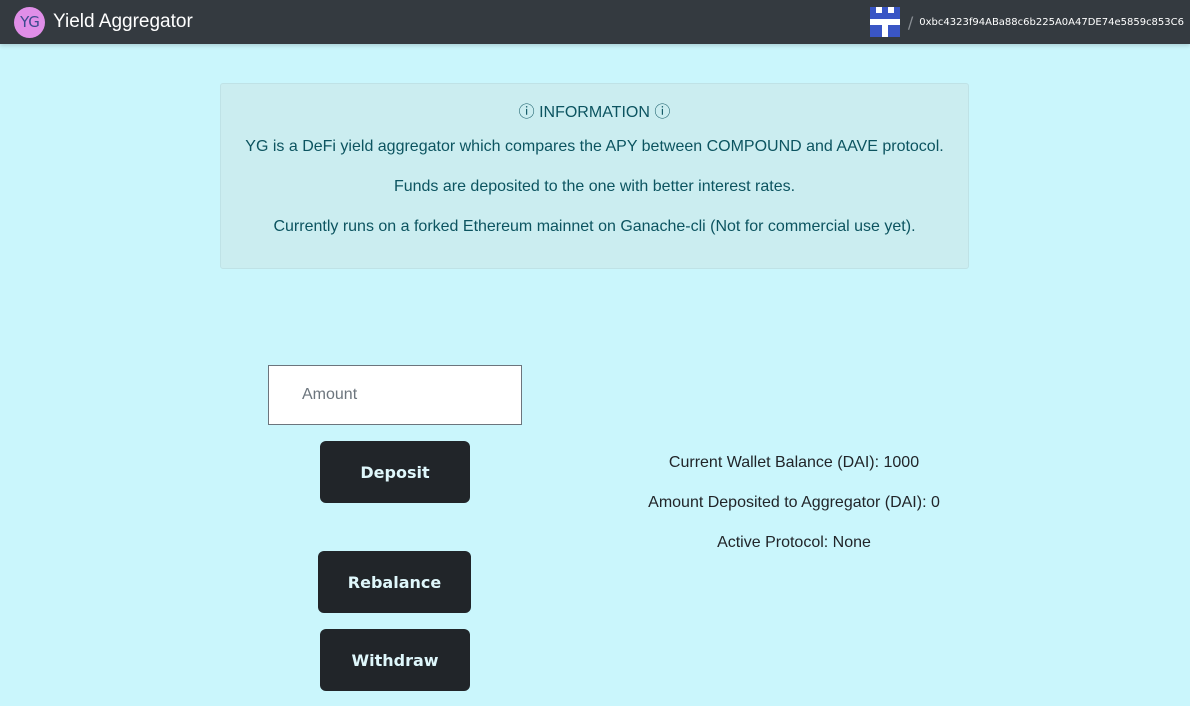 This screenshot has height=706, width=1190. I want to click on information-title: ⓘ INFORMATION ⓘ, so click(594, 112).